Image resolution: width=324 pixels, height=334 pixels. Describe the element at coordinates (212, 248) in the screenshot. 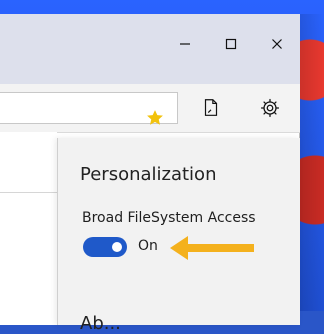

I see `arrow-icon` at that location.